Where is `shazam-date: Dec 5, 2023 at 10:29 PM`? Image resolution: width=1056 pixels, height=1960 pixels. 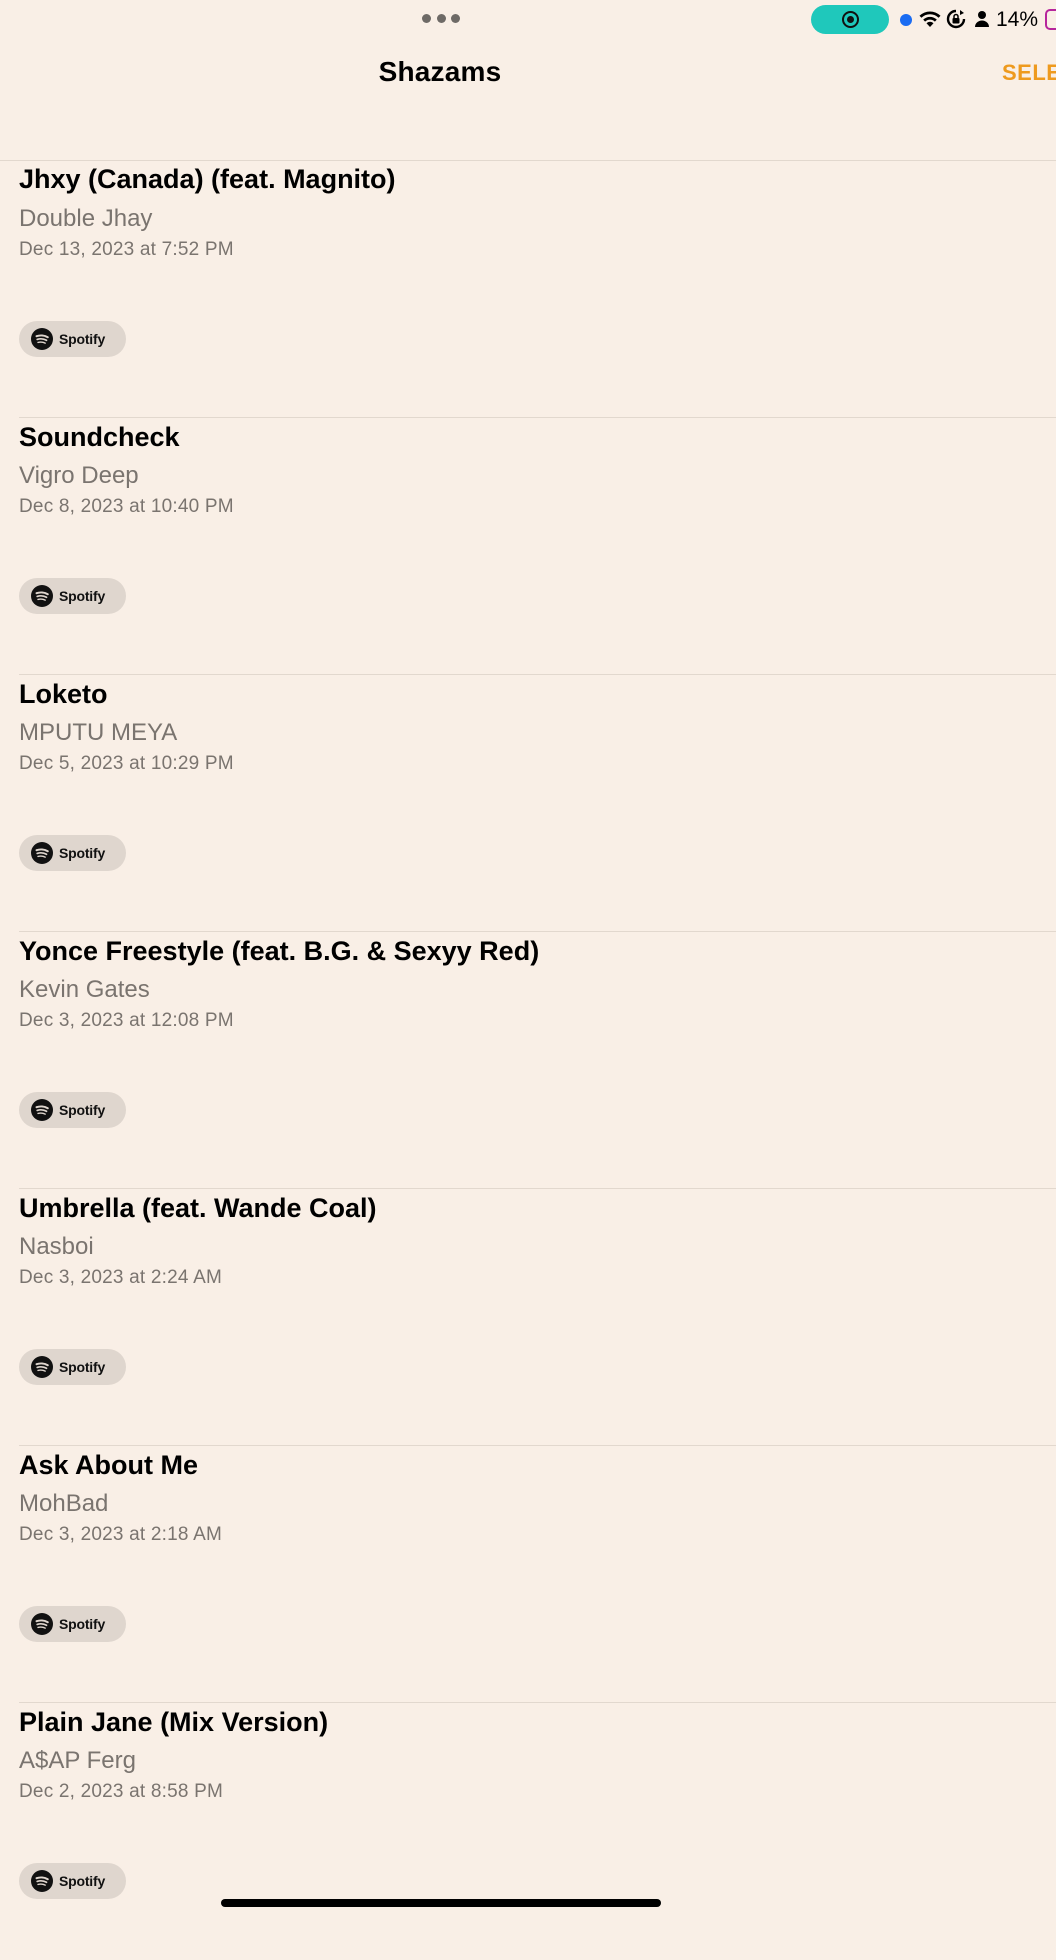 shazam-date: Dec 5, 2023 at 10:29 PM is located at coordinates (126, 763).